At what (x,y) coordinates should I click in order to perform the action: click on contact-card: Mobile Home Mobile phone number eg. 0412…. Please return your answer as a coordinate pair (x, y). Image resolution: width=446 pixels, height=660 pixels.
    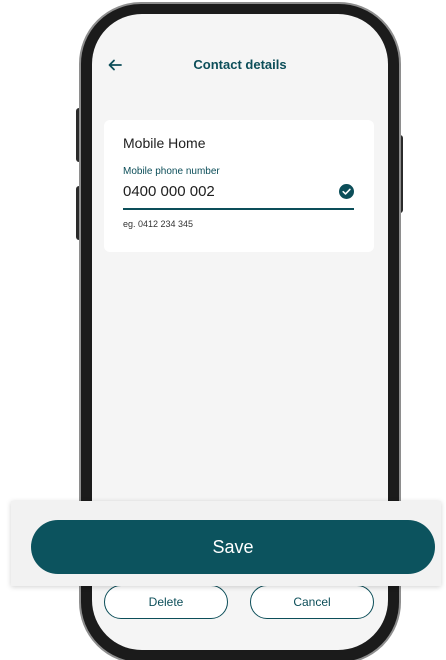
    Looking at the image, I should click on (239, 186).